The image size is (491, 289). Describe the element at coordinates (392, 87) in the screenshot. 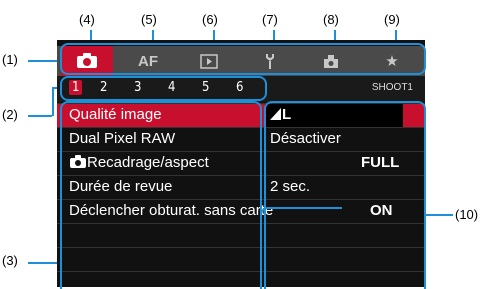

I see `page-id: SHOOT1` at that location.